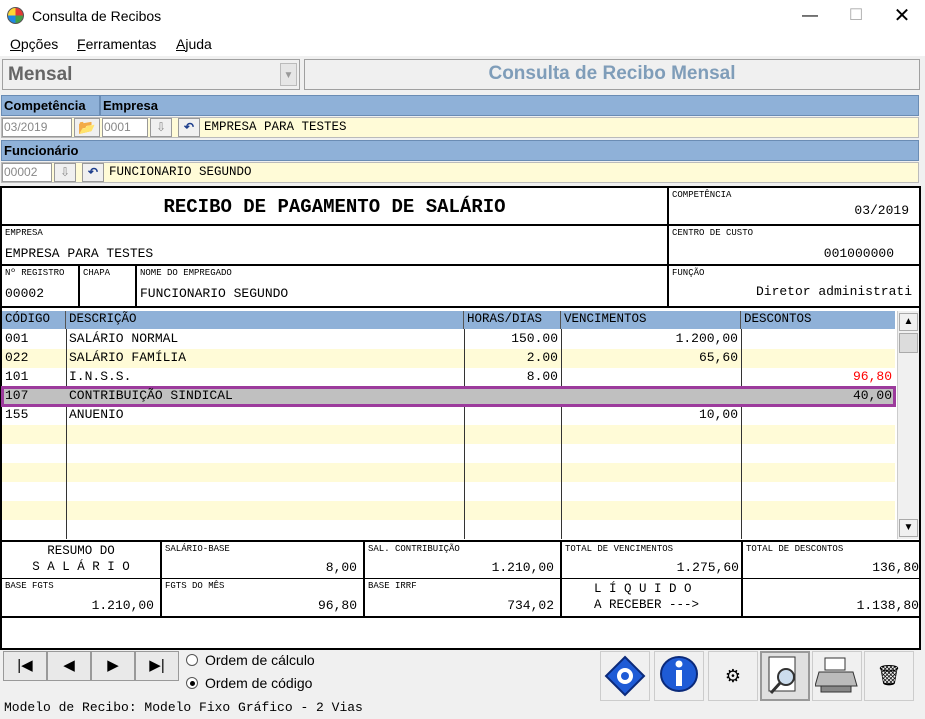 The image size is (925, 719). Describe the element at coordinates (837, 676) in the screenshot. I see `print-icon` at that location.